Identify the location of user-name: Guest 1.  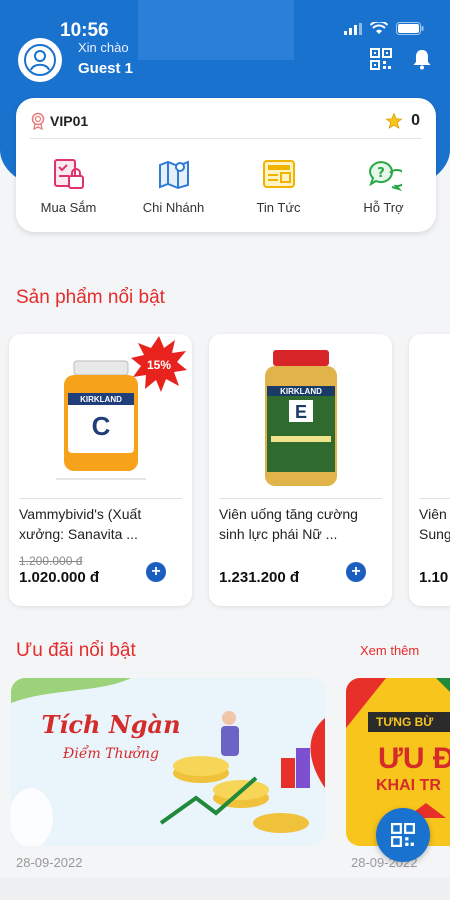
(106, 68).